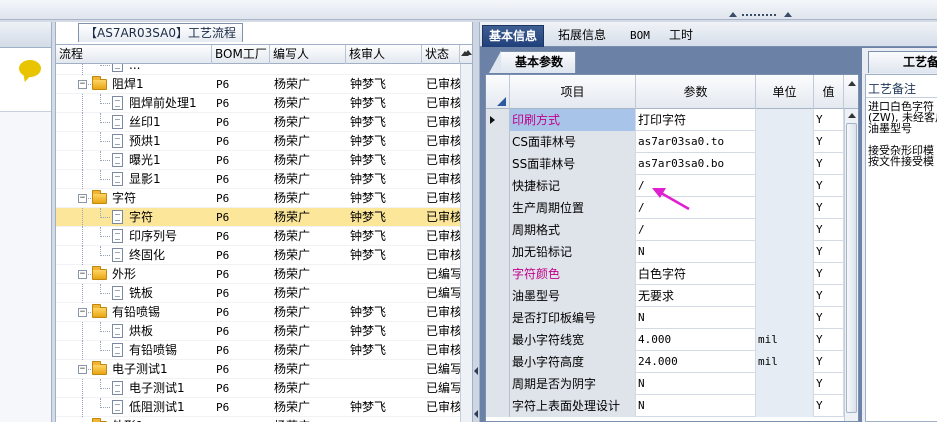  I want to click on tab-work-hours: 工时, so click(681, 36).